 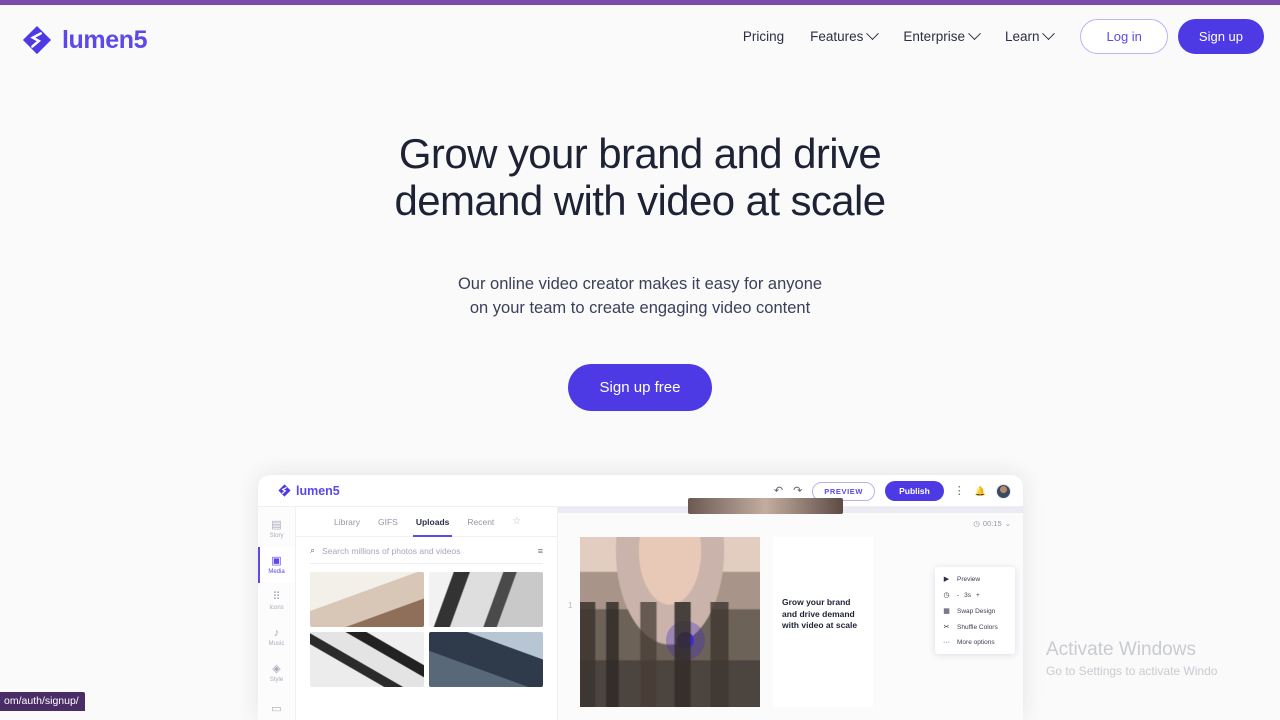 I want to click on nav-label: Features, so click(x=837, y=36).